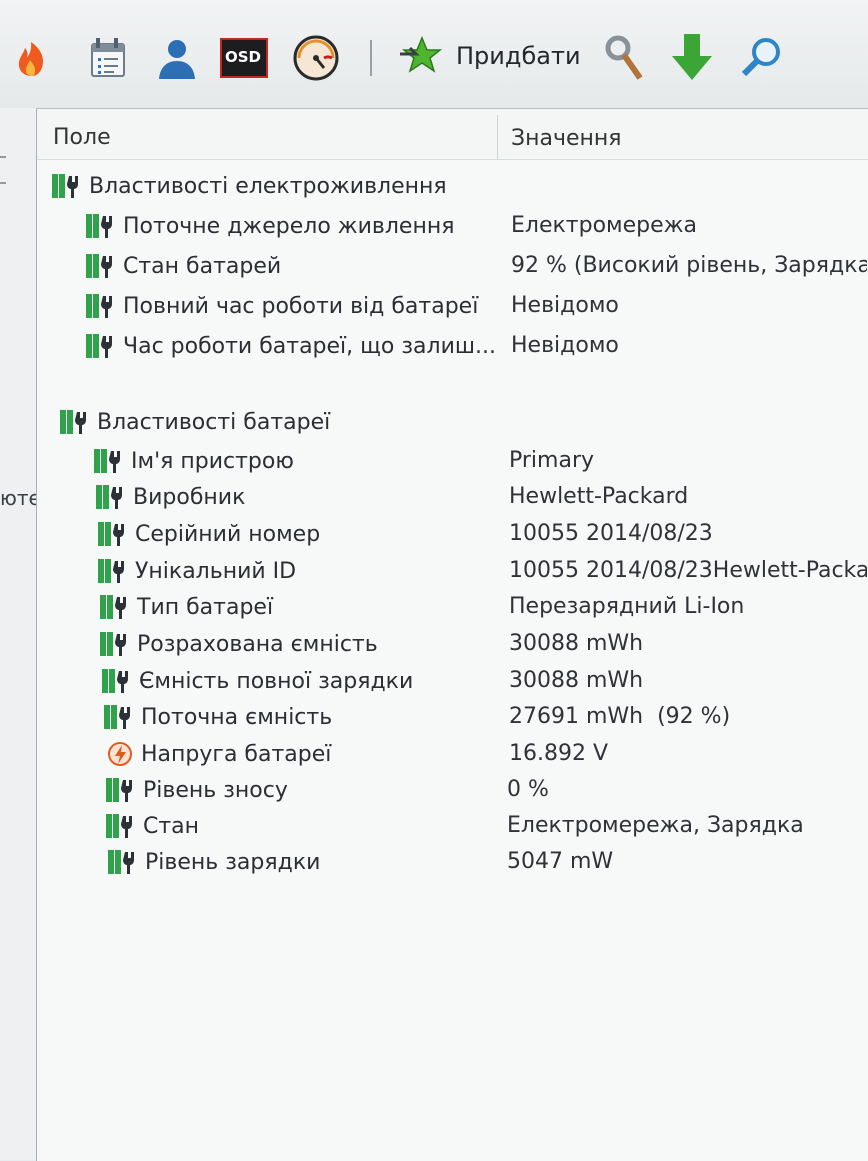 This screenshot has height=1161, width=868. What do you see at coordinates (228, 534) in the screenshot?
I see `field-label: Серійний номер` at bounding box center [228, 534].